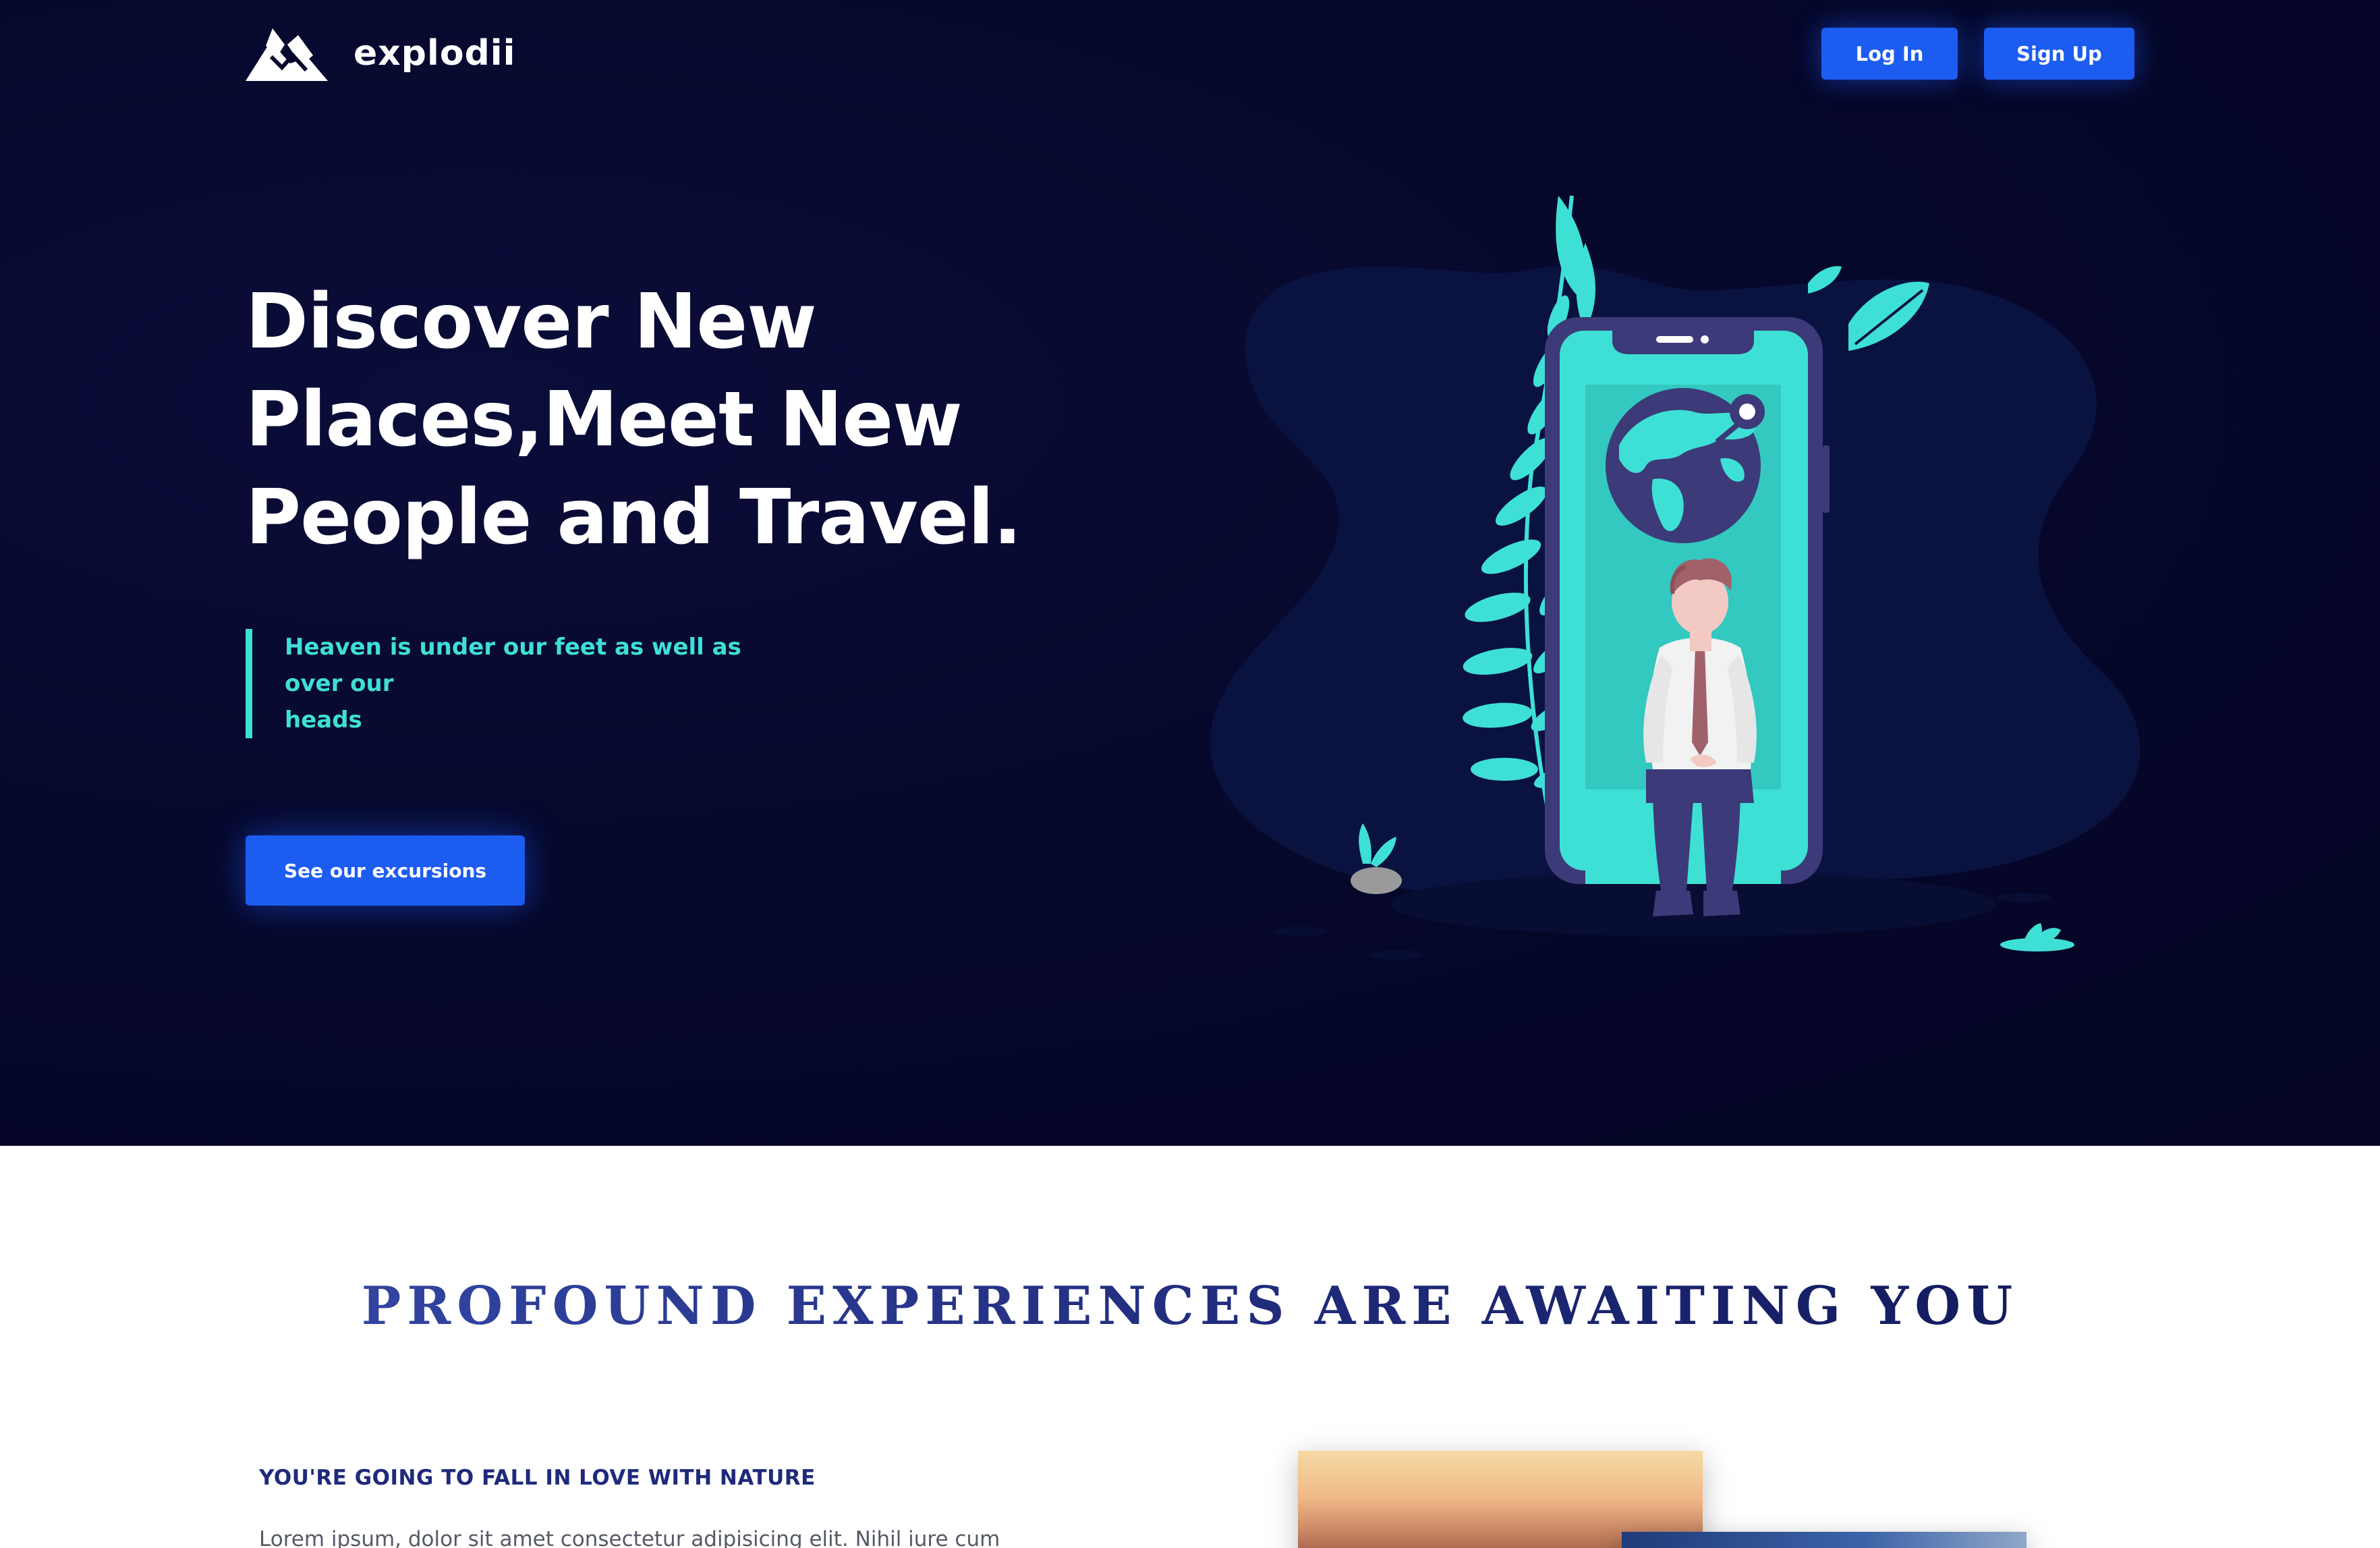 This screenshot has height=1548, width=2380. I want to click on hero-title-line: Discover New, so click(531, 322).